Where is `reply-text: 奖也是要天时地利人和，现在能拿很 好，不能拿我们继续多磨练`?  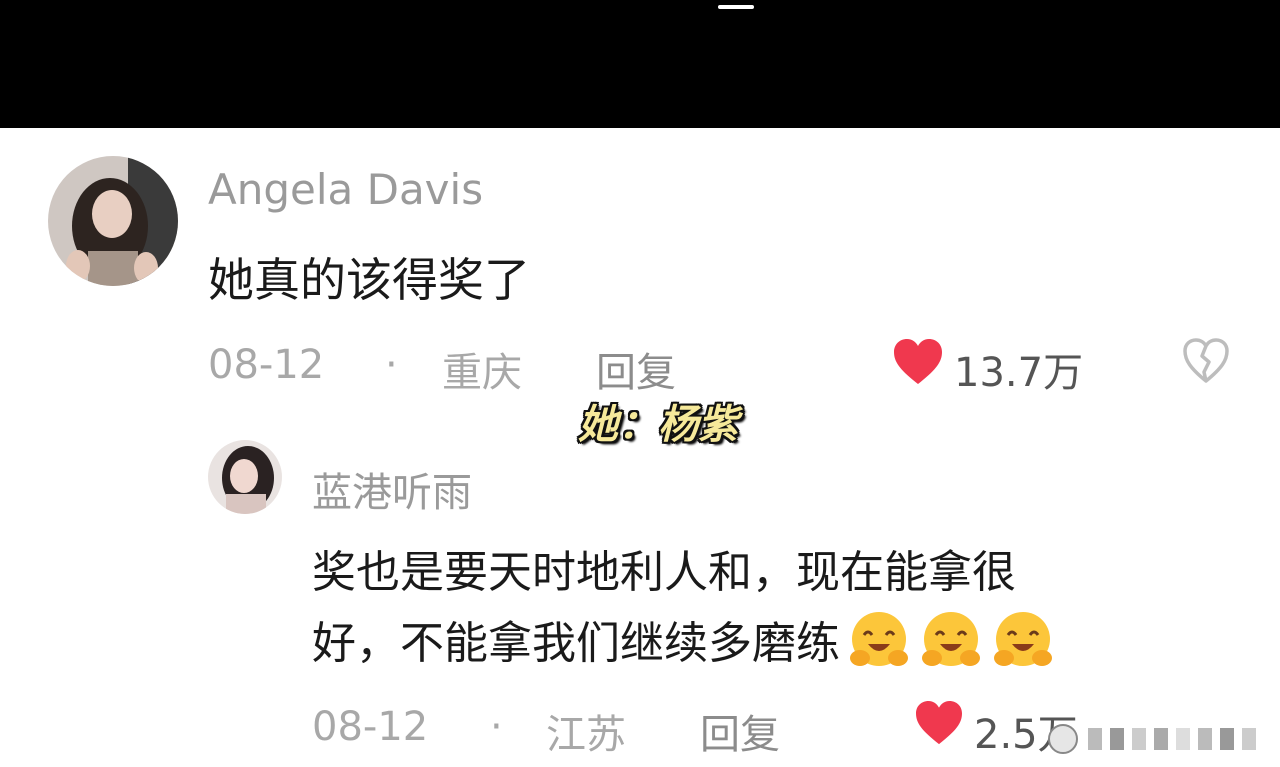 reply-text: 奖也是要天时地利人和，现在能拿很 好，不能拿我们继续多磨练 is located at coordinates (762, 608).